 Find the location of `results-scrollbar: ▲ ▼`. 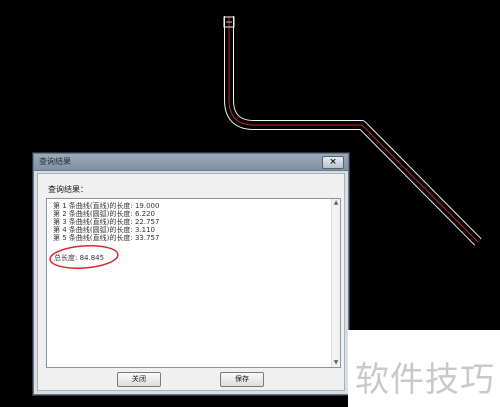

results-scrollbar: ▲ ▼ is located at coordinates (335, 283).